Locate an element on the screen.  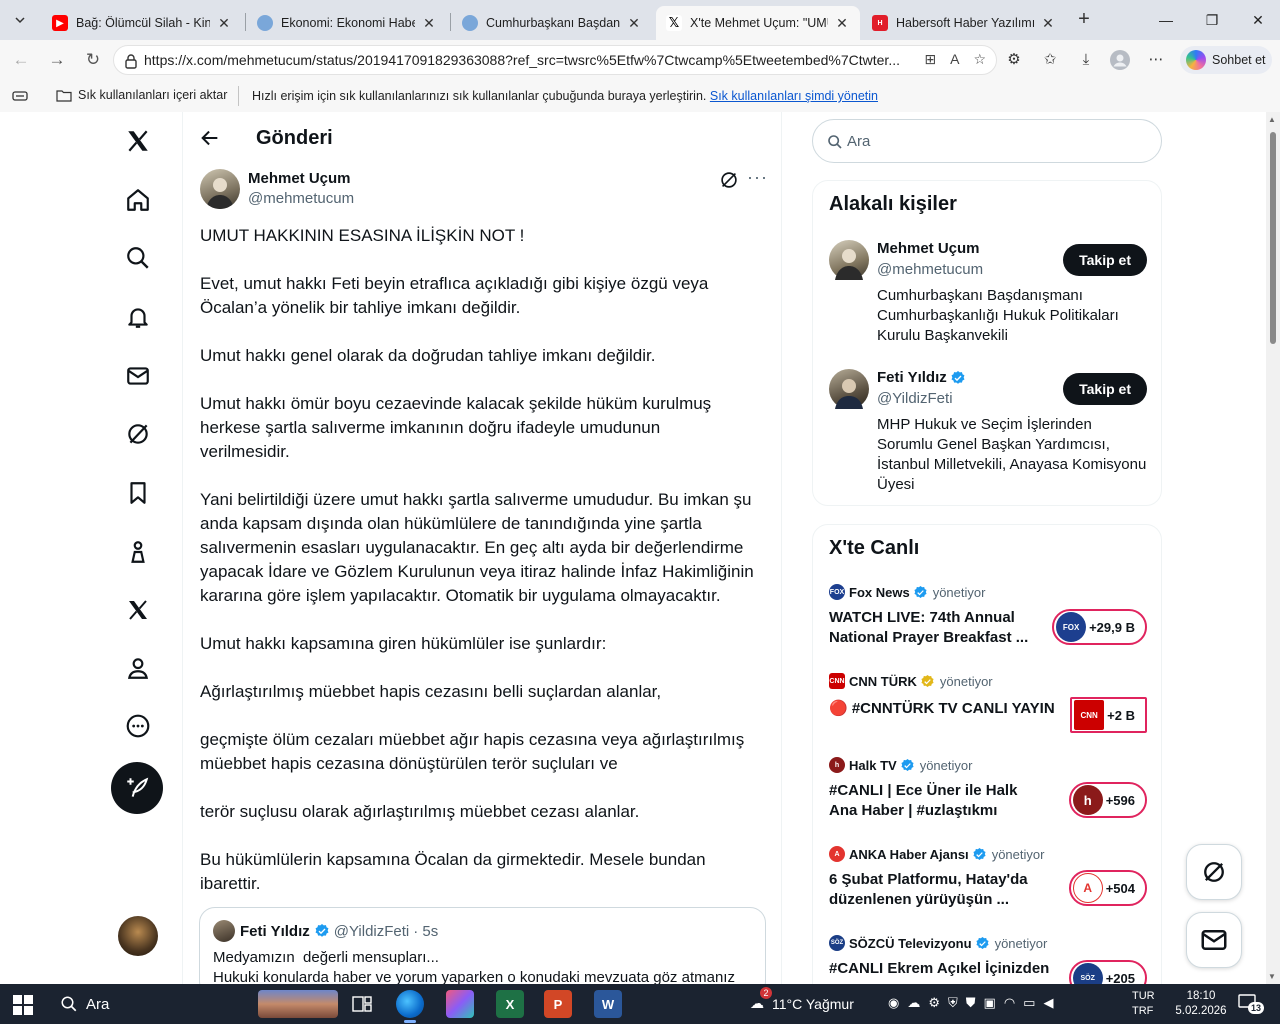
profile-avatar is located at coordinates (1120, 60).